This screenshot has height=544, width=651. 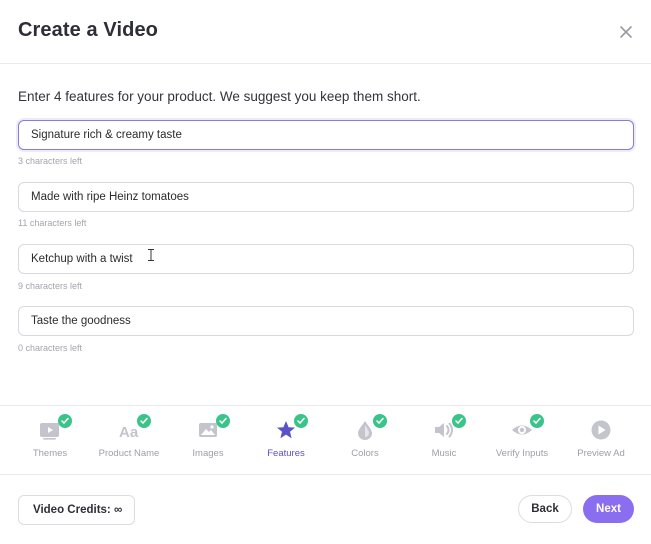 I want to click on step-features: Features, so click(x=286, y=441).